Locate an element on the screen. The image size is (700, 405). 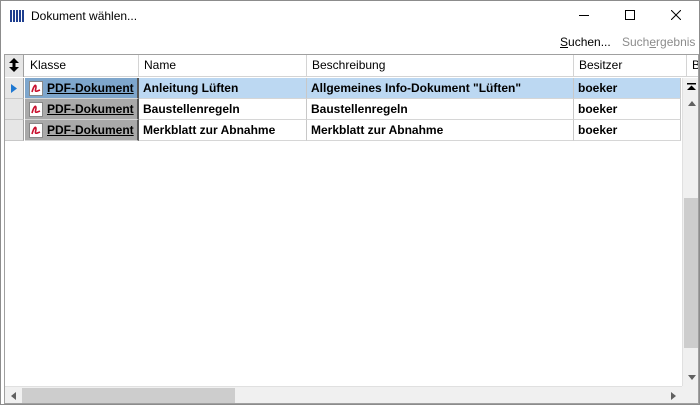
scroll-up-button is located at coordinates (690, 103).